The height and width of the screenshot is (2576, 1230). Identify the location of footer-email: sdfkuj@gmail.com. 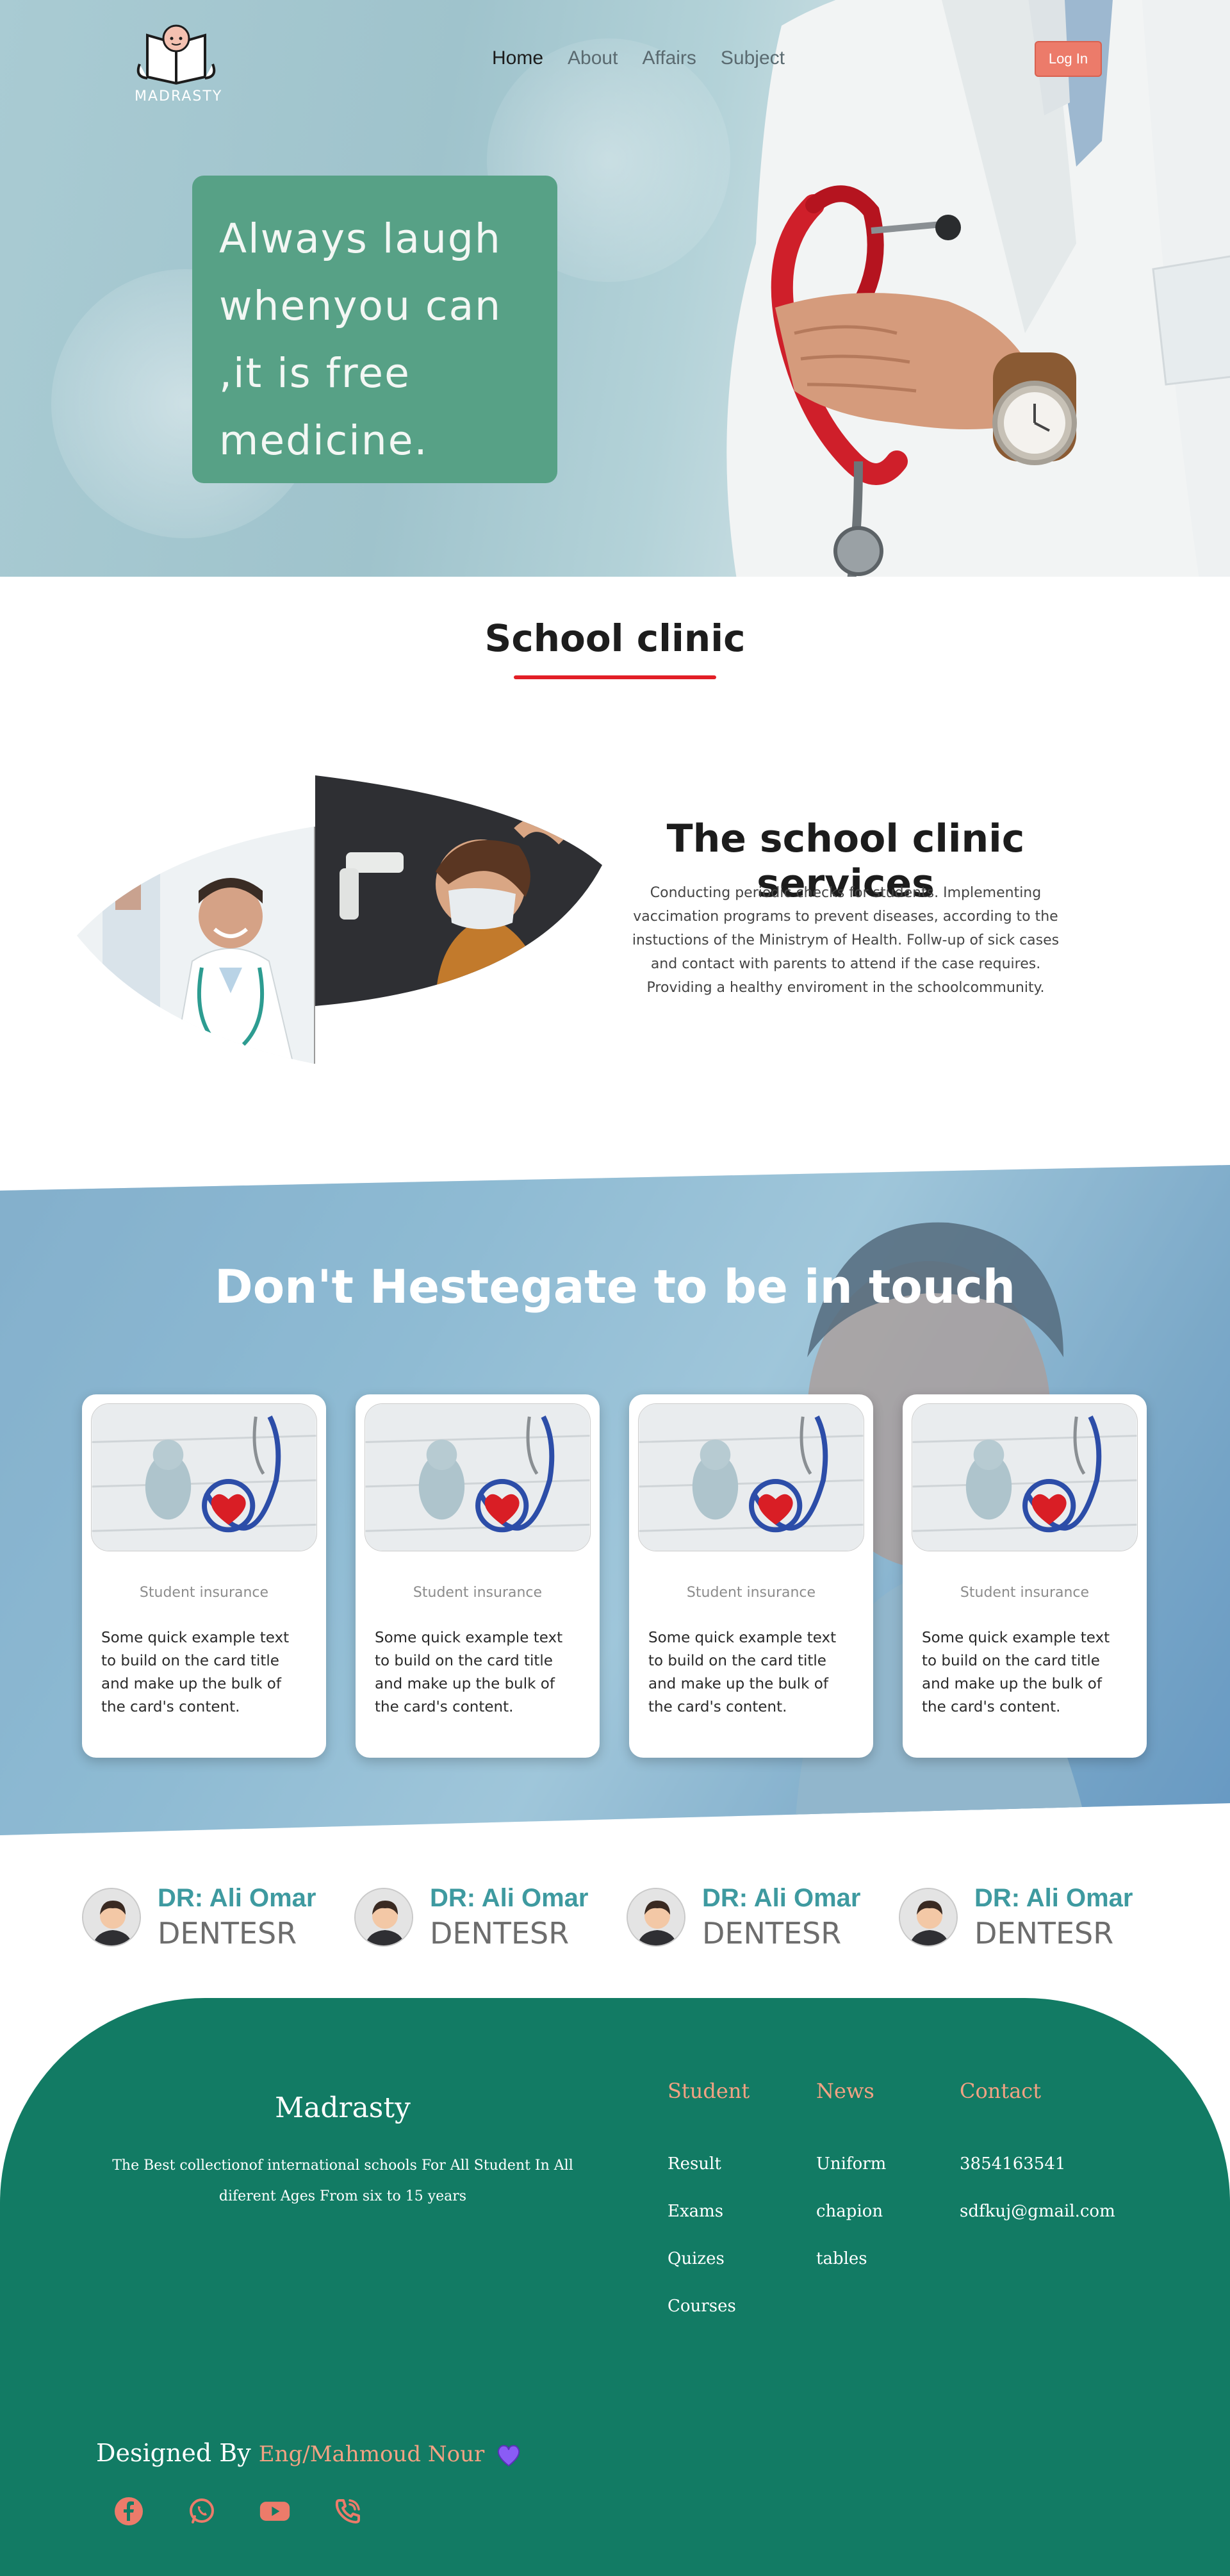
(1037, 2225).